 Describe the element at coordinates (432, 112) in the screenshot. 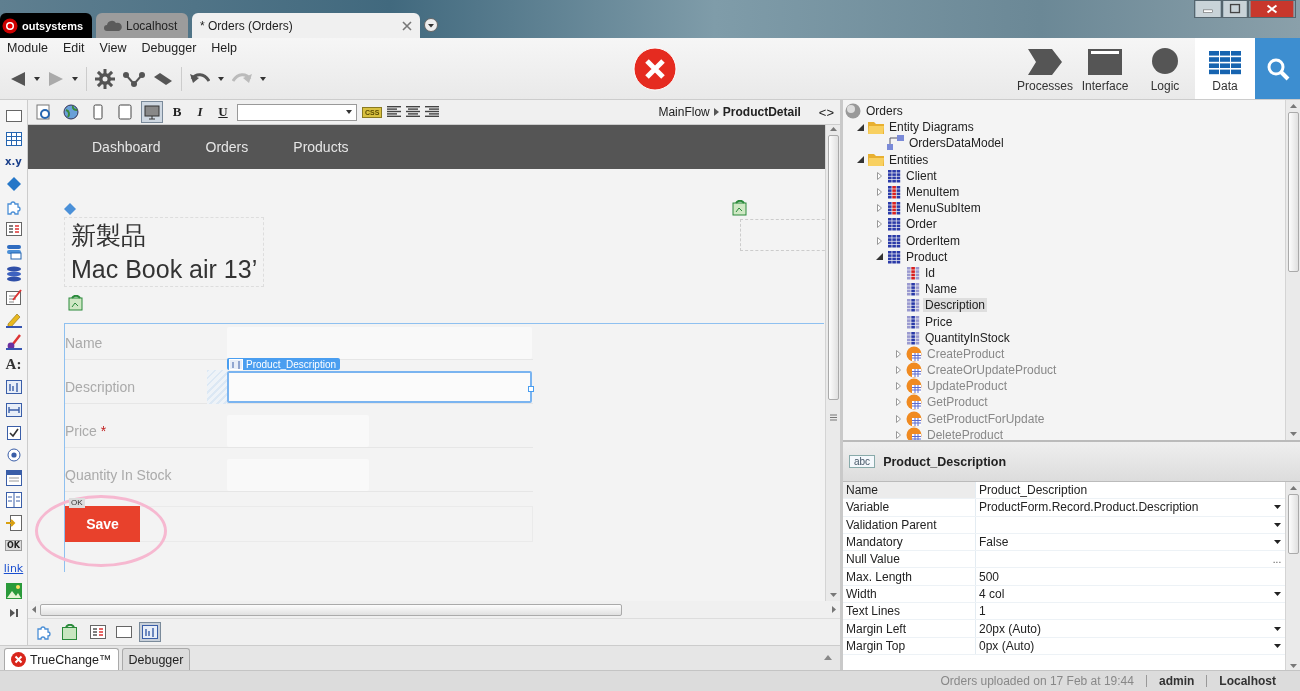

I see `align-right-icon` at that location.